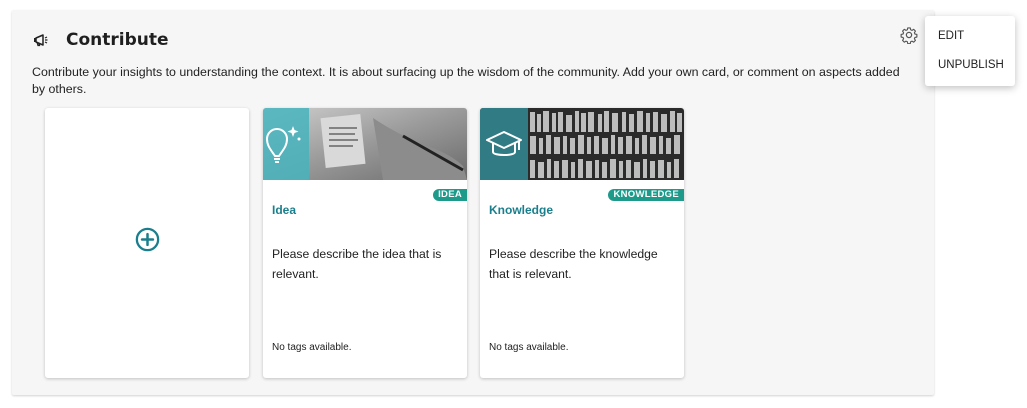 The height and width of the screenshot is (408, 1027). I want to click on lightbulb-icon, so click(283, 144).